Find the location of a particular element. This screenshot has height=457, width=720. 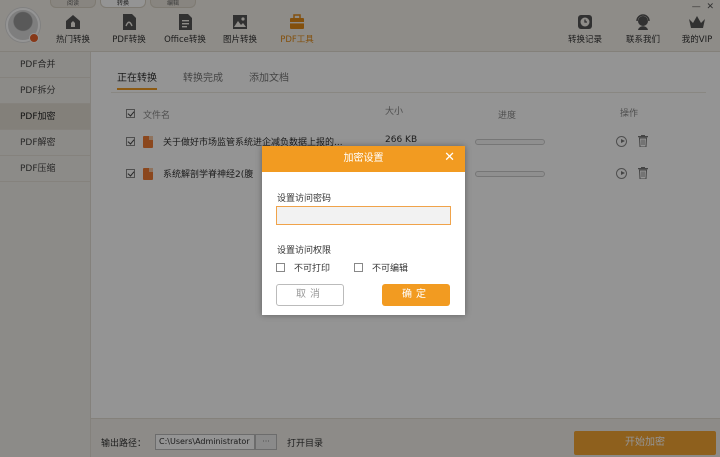

cancel-button: 取消 is located at coordinates (310, 295).